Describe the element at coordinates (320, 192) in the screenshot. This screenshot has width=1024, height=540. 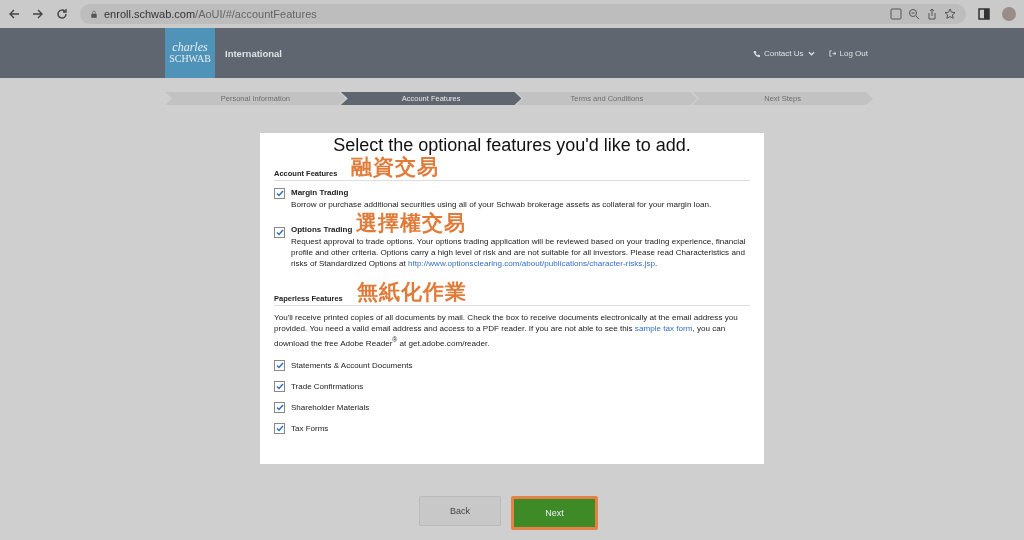
I see `option-label: Margin Trading` at that location.